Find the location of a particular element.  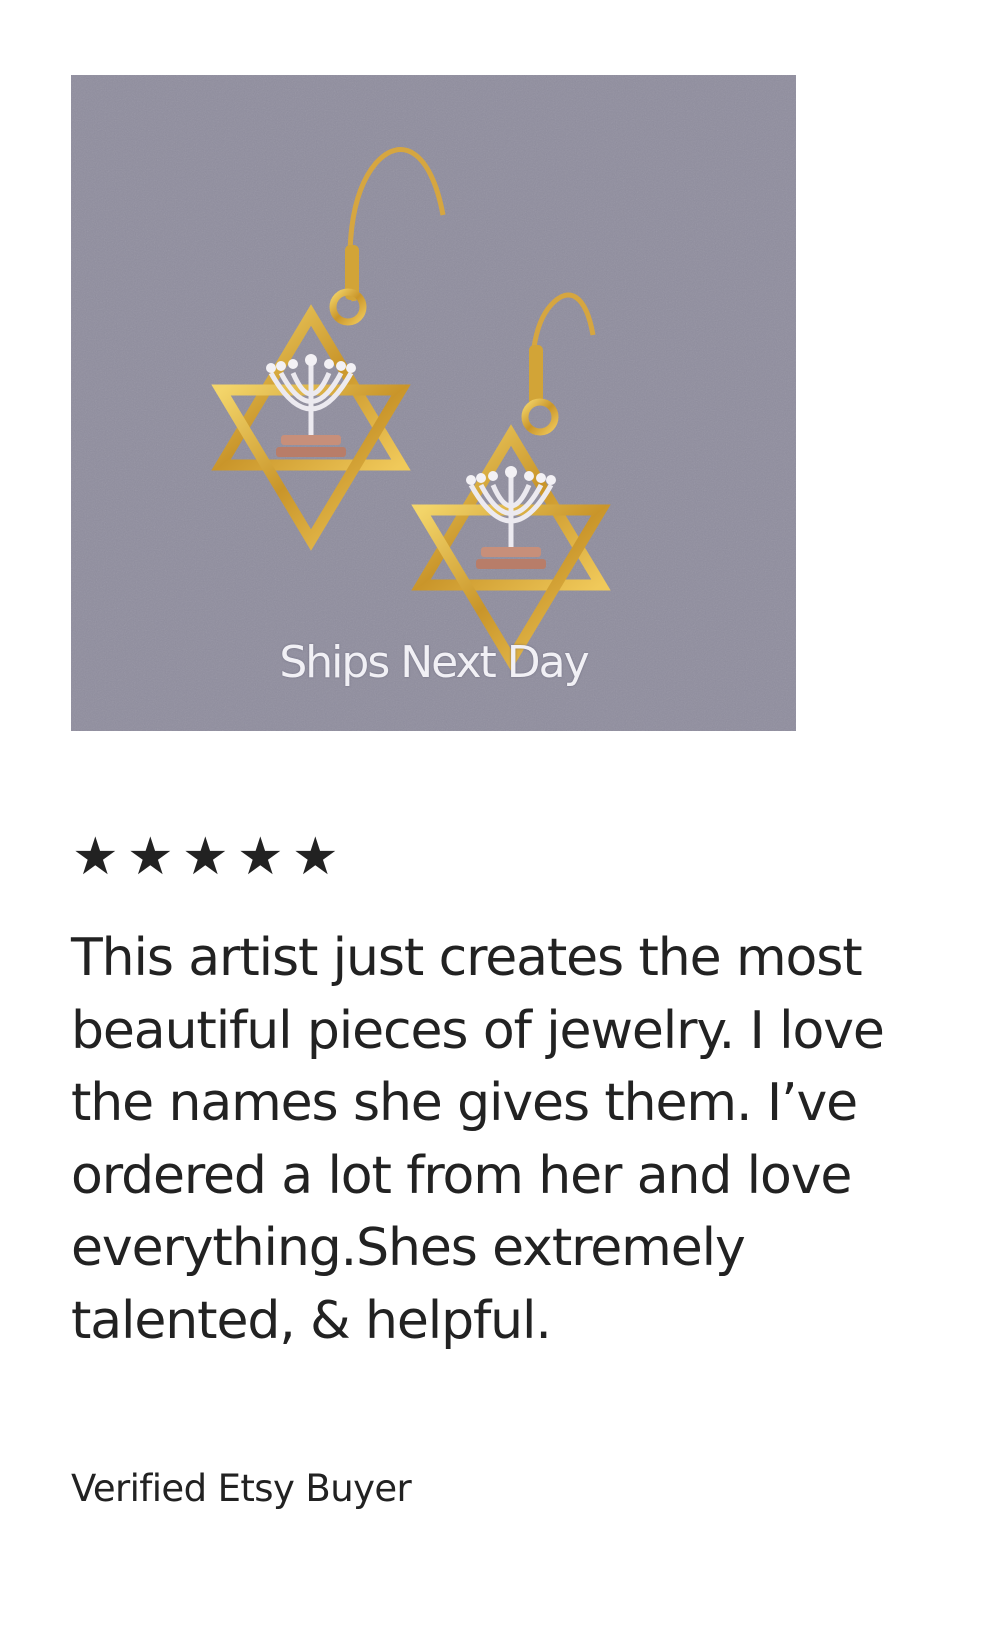

ships-next-day-overlay: Ships Next Day is located at coordinates (434, 662).